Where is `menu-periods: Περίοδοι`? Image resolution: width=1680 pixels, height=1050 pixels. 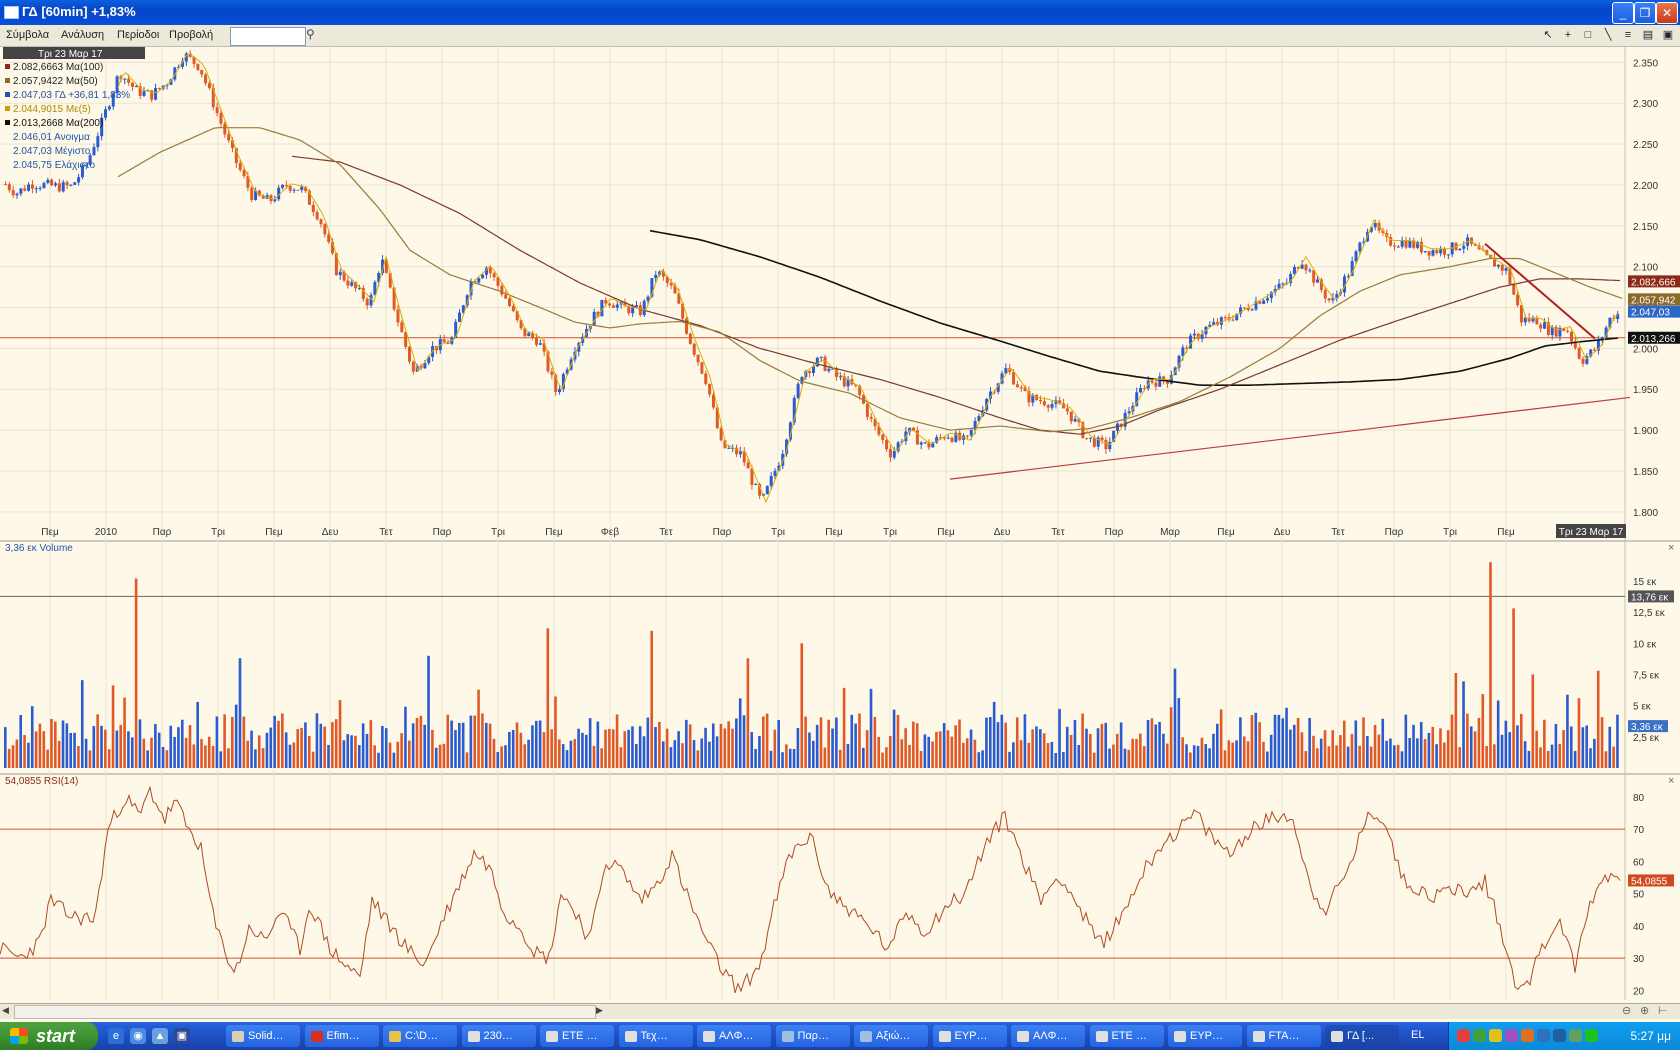 menu-periods: Περίοδοι is located at coordinates (138, 35).